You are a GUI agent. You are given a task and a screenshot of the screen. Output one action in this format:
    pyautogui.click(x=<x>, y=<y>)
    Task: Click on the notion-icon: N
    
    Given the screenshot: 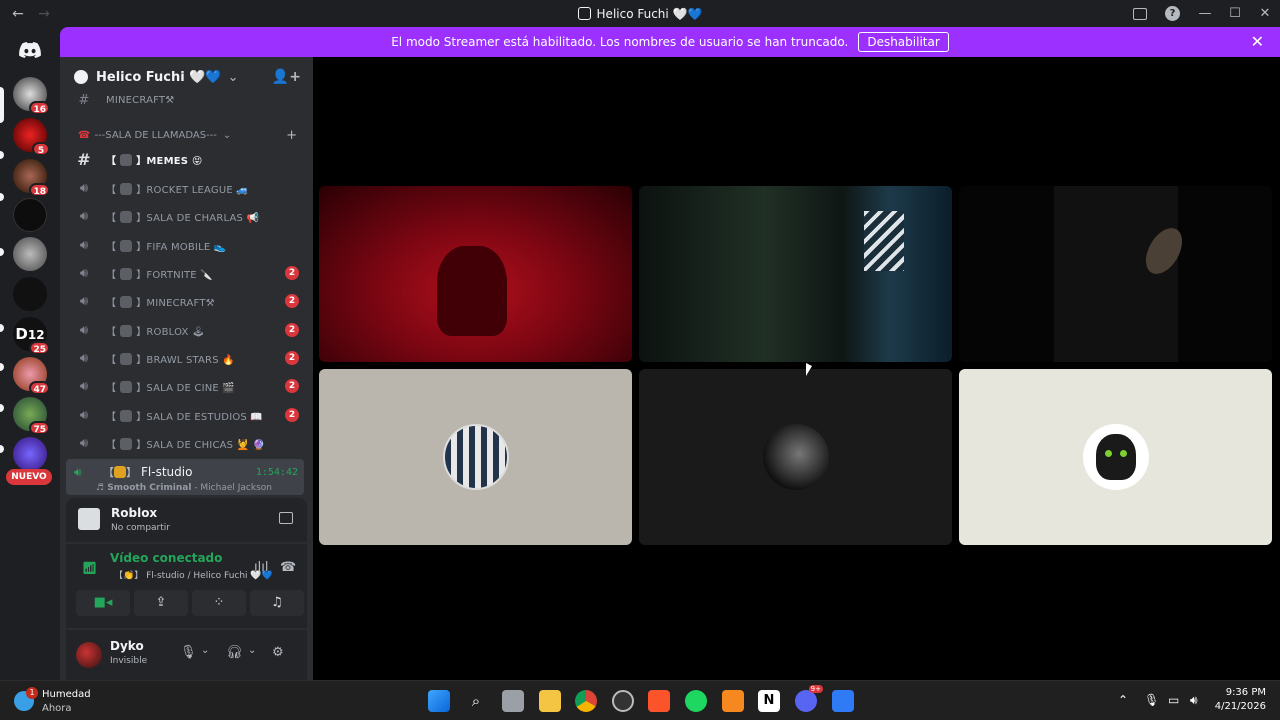 What is the action you would take?
    pyautogui.click(x=769, y=701)
    